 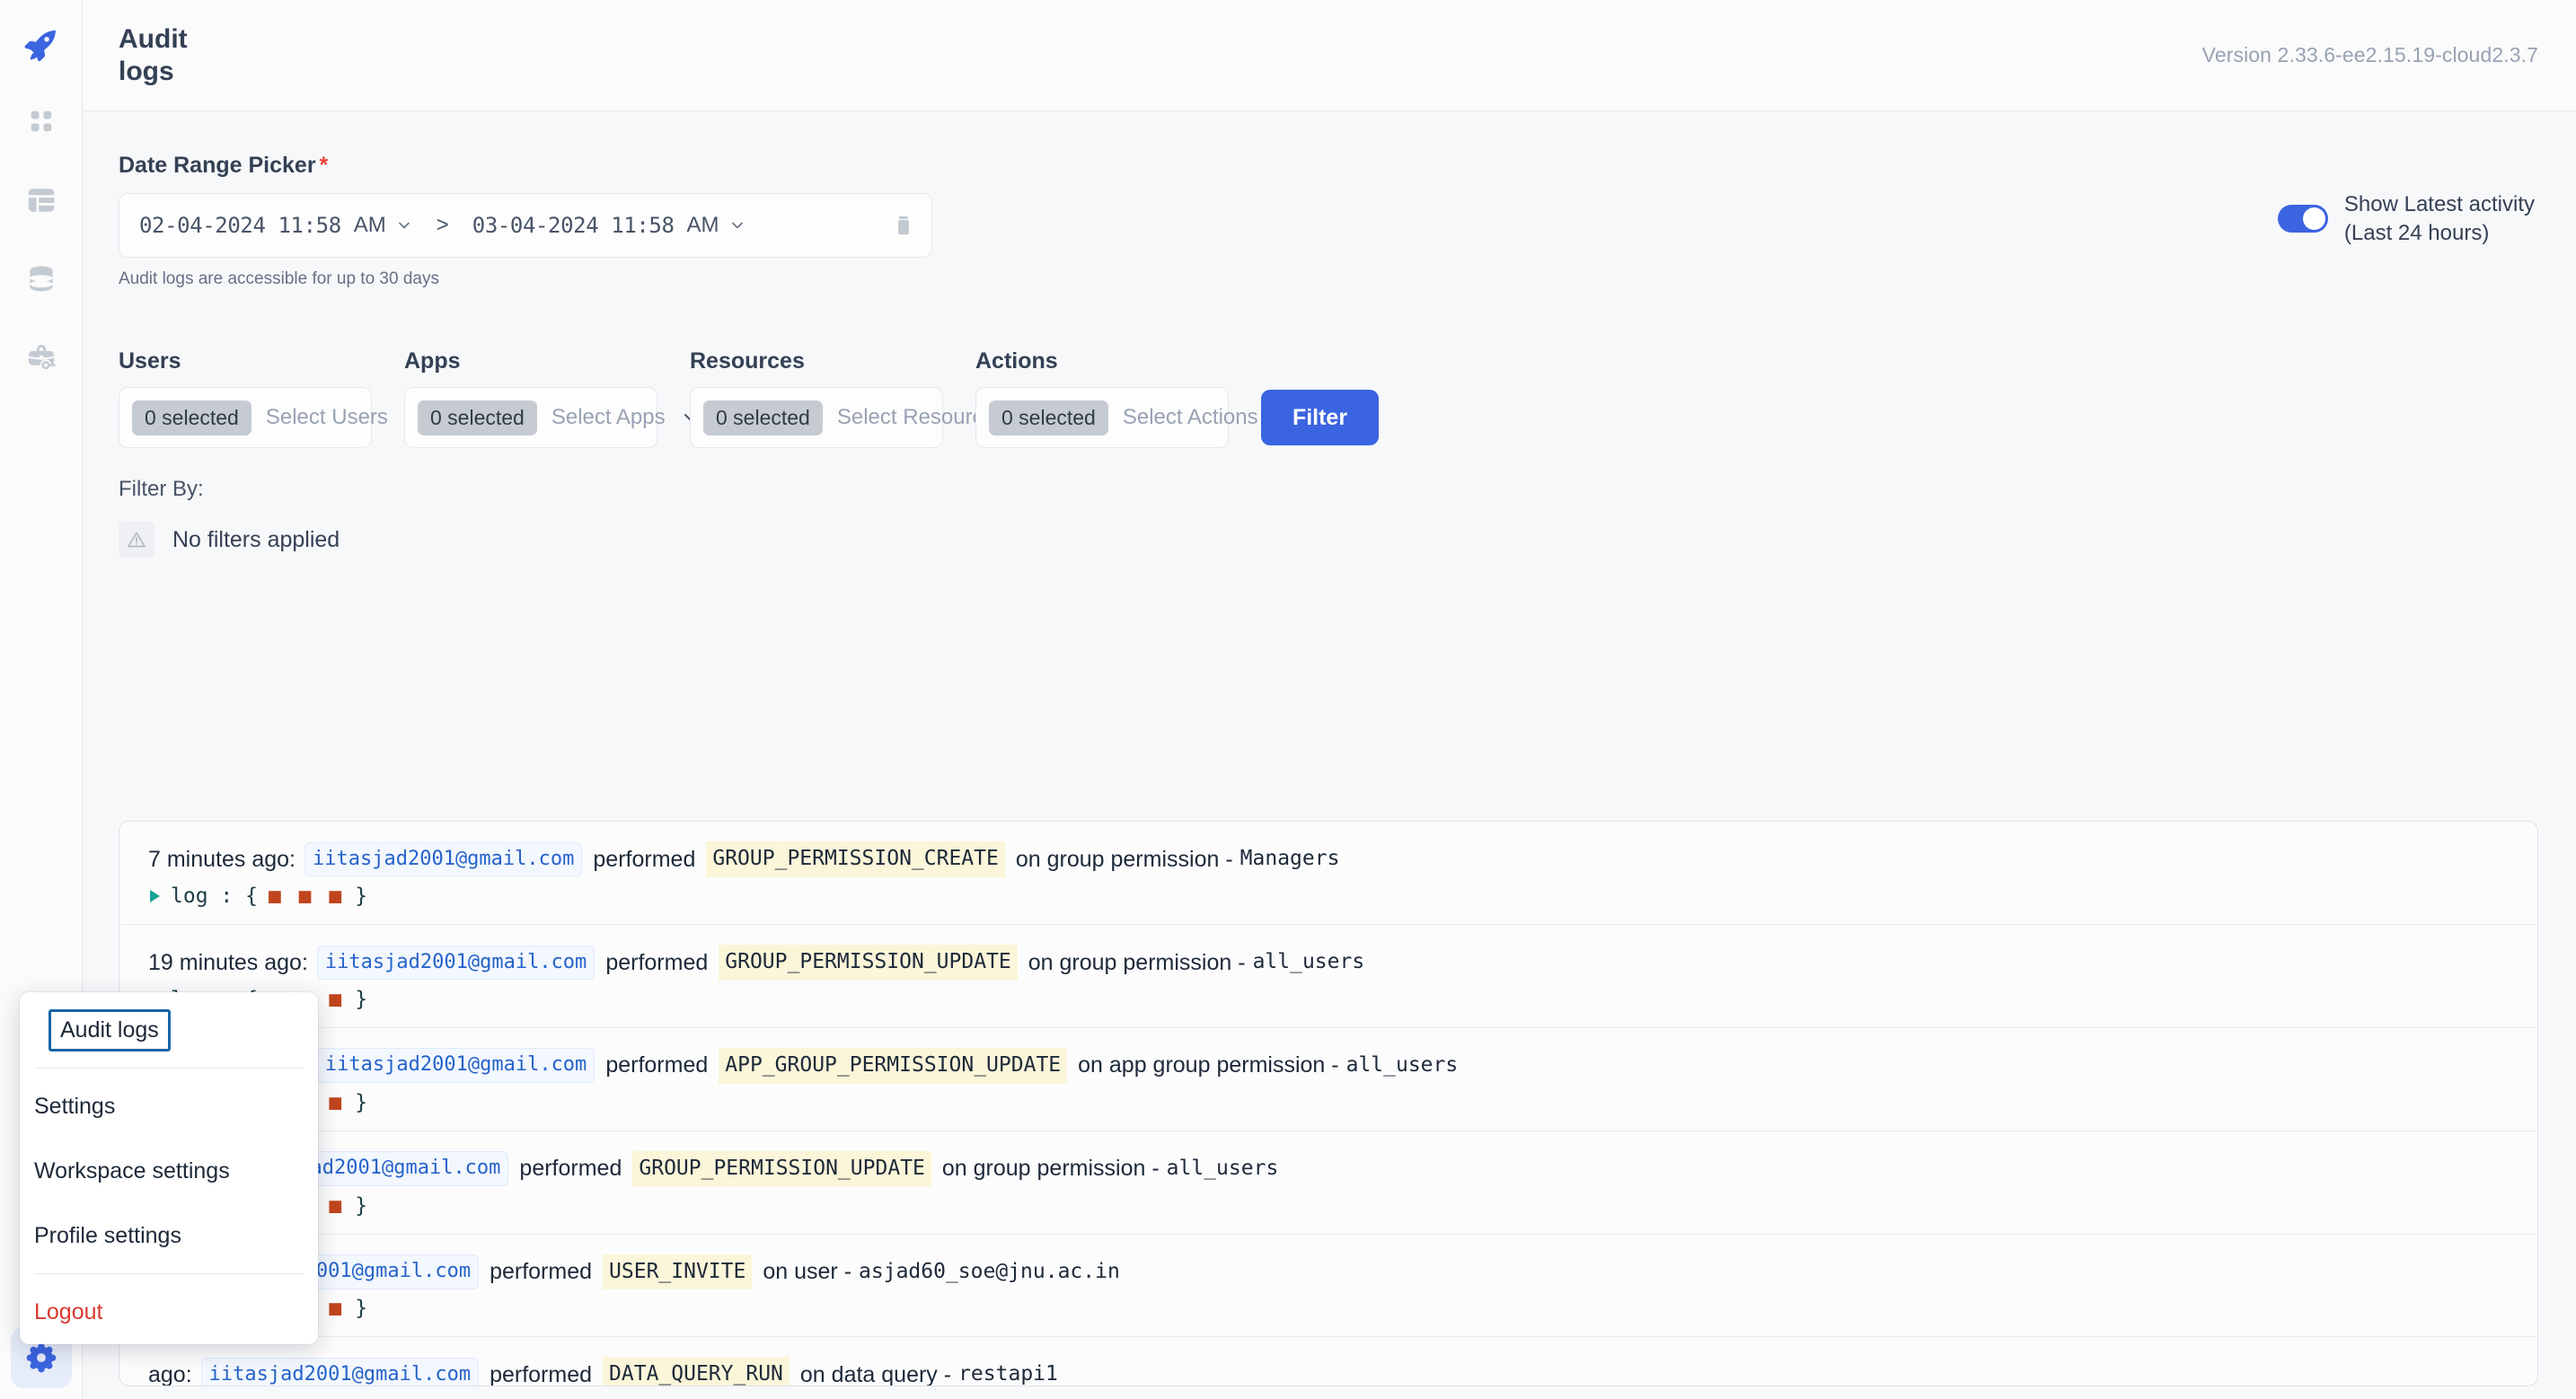 What do you see at coordinates (214, 896) in the screenshot?
I see `log-json-label: log : {` at bounding box center [214, 896].